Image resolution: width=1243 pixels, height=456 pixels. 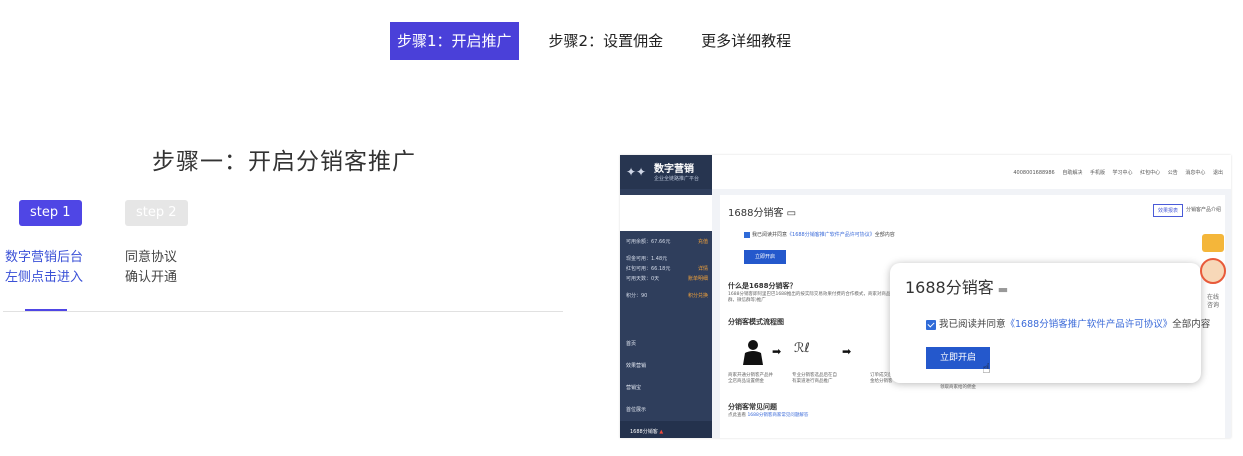 I want to click on faq-link-row: 点此查看 1688分销客商家常见问题解答, so click(x=853, y=416).